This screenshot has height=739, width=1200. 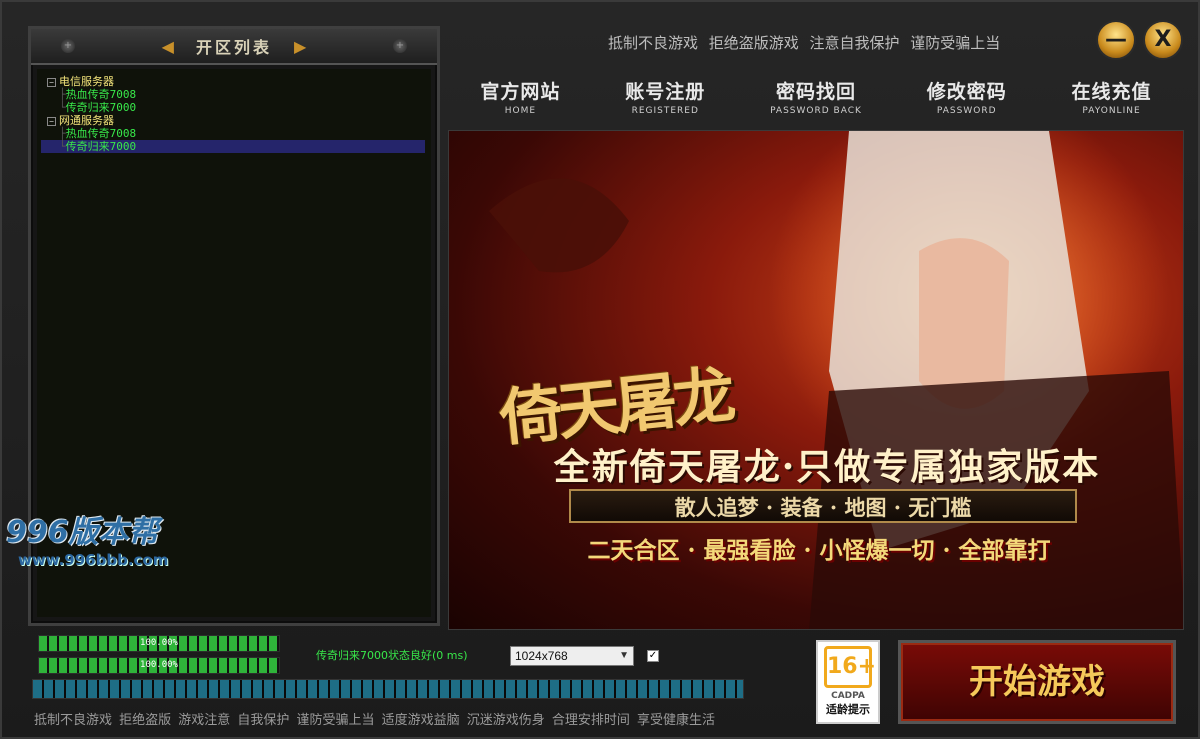 What do you see at coordinates (559, 225) in the screenshot?
I see `dragon-shape` at bounding box center [559, 225].